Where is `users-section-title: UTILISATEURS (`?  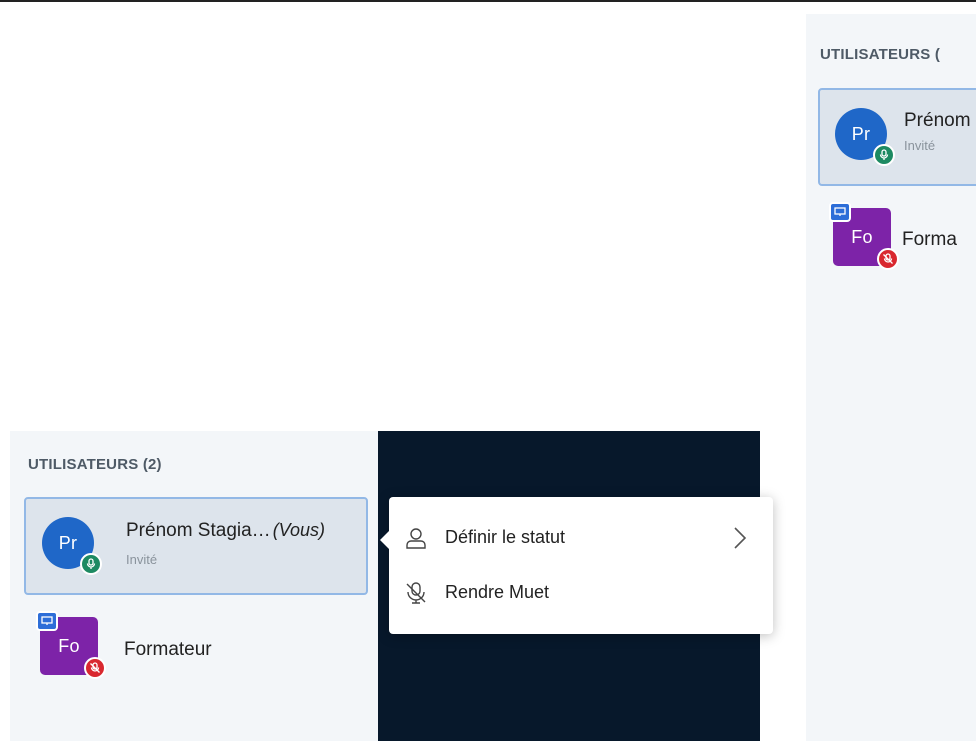
users-section-title: UTILISATEURS ( is located at coordinates (880, 54).